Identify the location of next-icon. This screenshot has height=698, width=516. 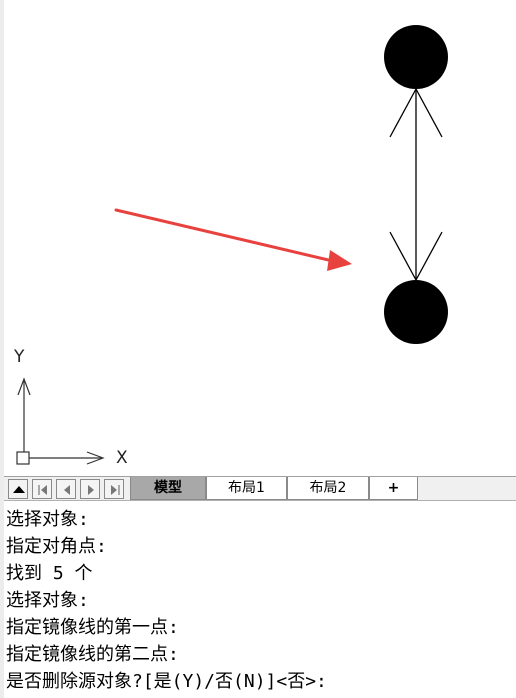
(91, 490).